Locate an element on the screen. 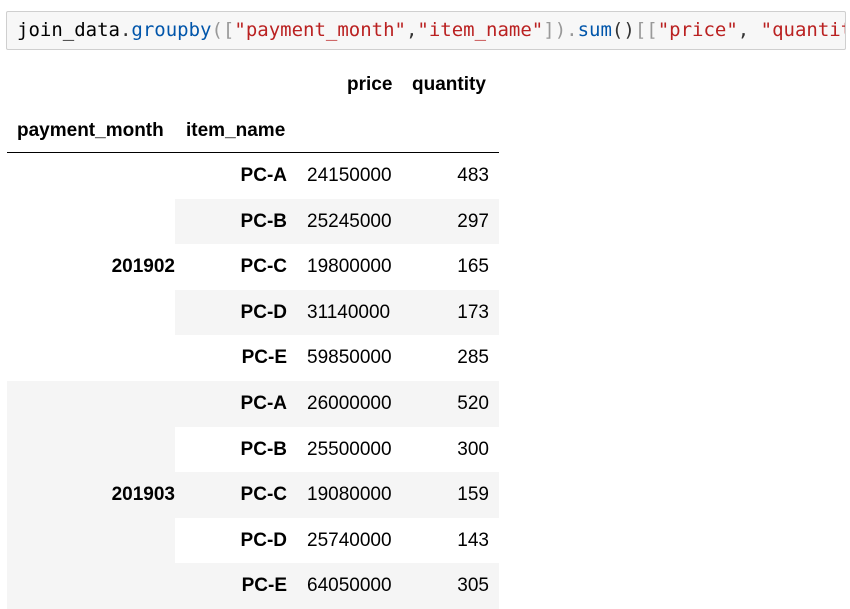  price-cell: 25500000 is located at coordinates (349, 449).